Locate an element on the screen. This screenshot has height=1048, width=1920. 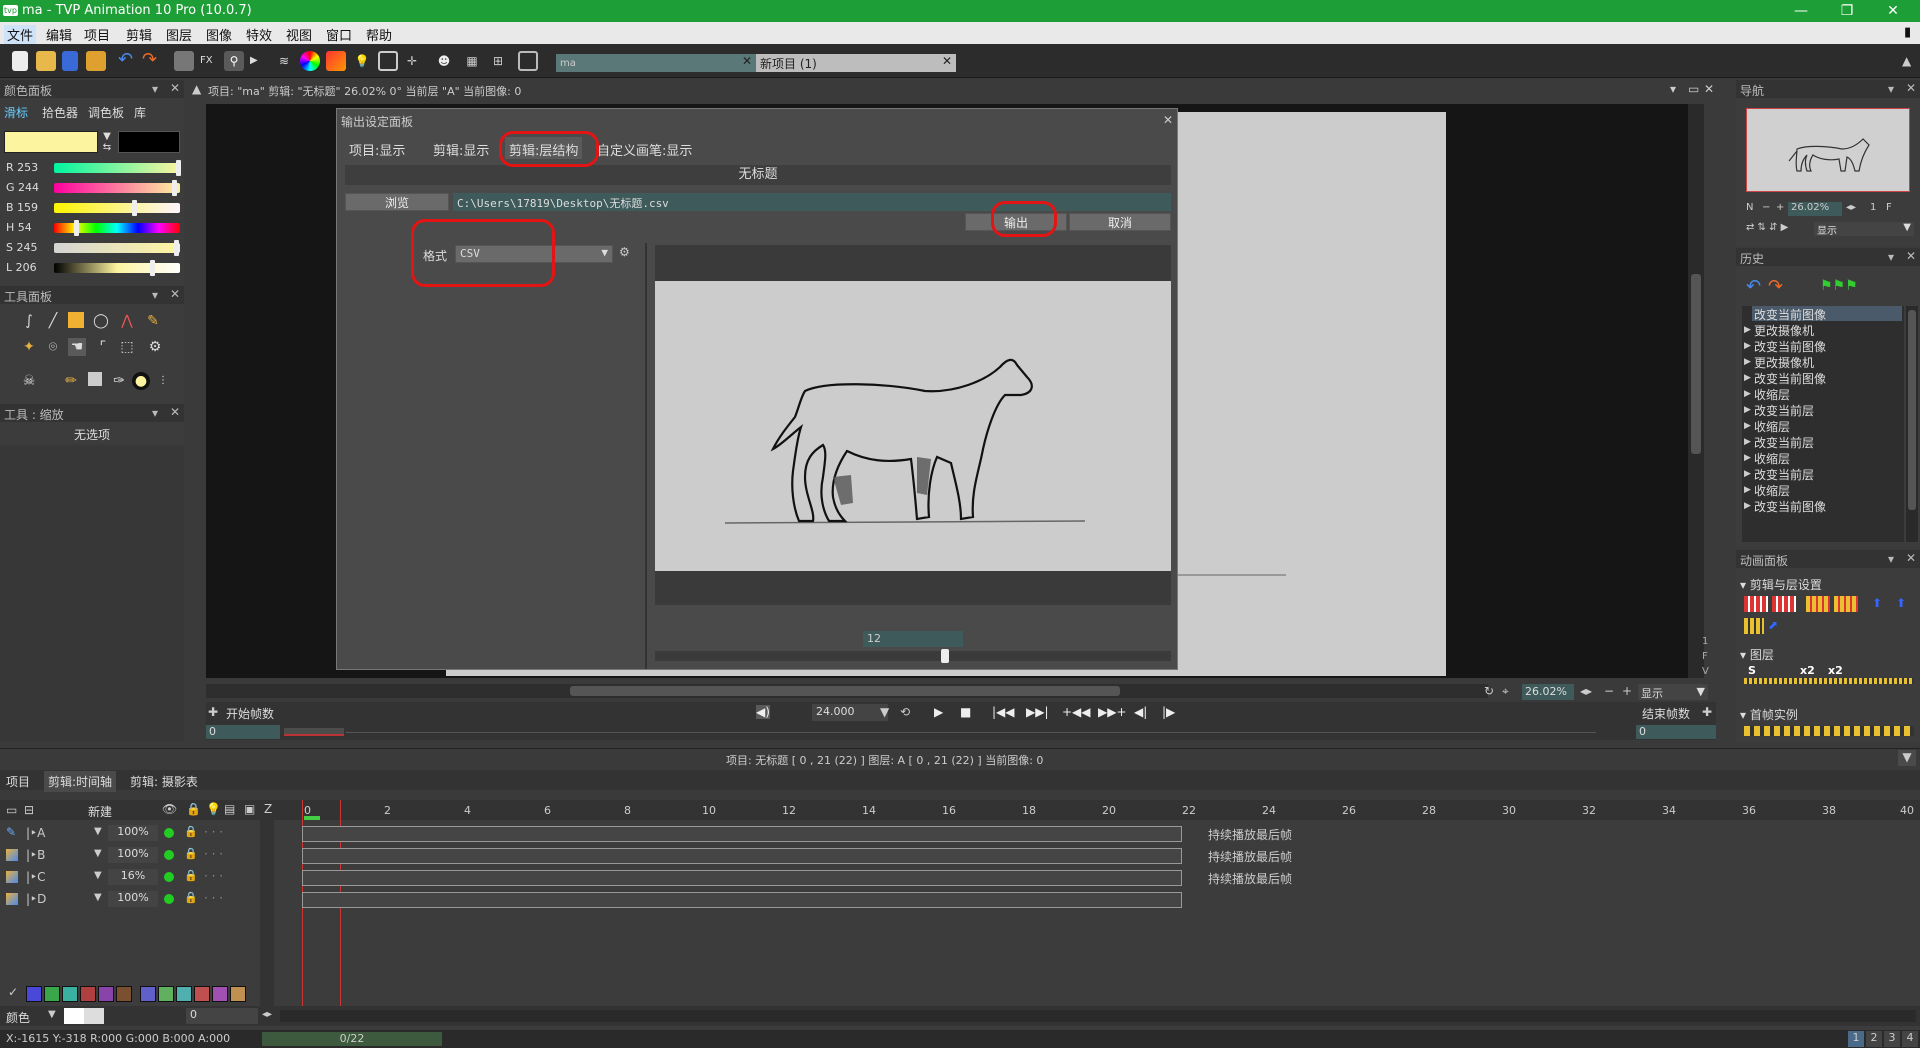
save-icon is located at coordinates (70, 61).